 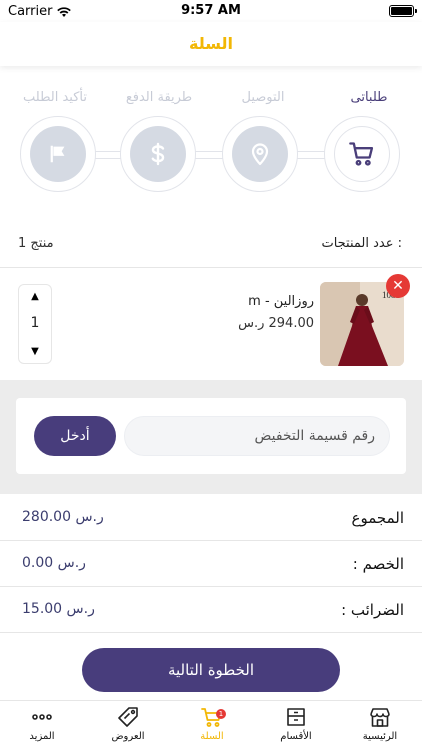 I want to click on product-name: روزالين - m, so click(x=281, y=301).